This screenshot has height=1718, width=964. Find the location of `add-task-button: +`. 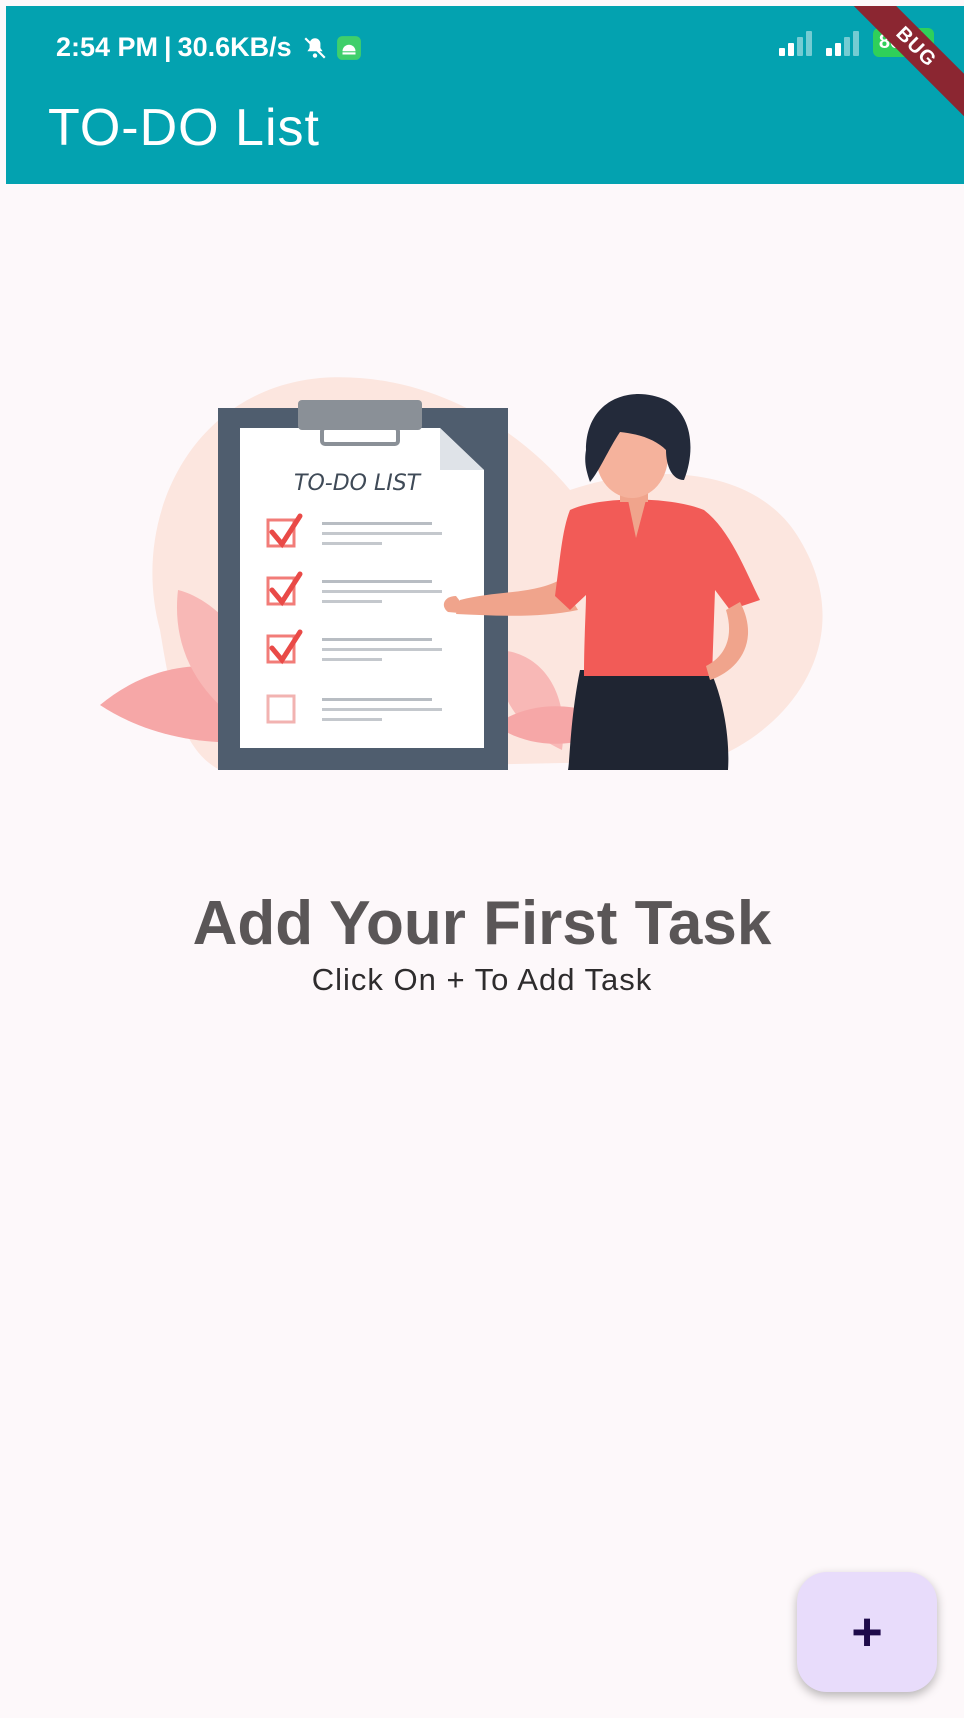

add-task-button: + is located at coordinates (867, 1632).